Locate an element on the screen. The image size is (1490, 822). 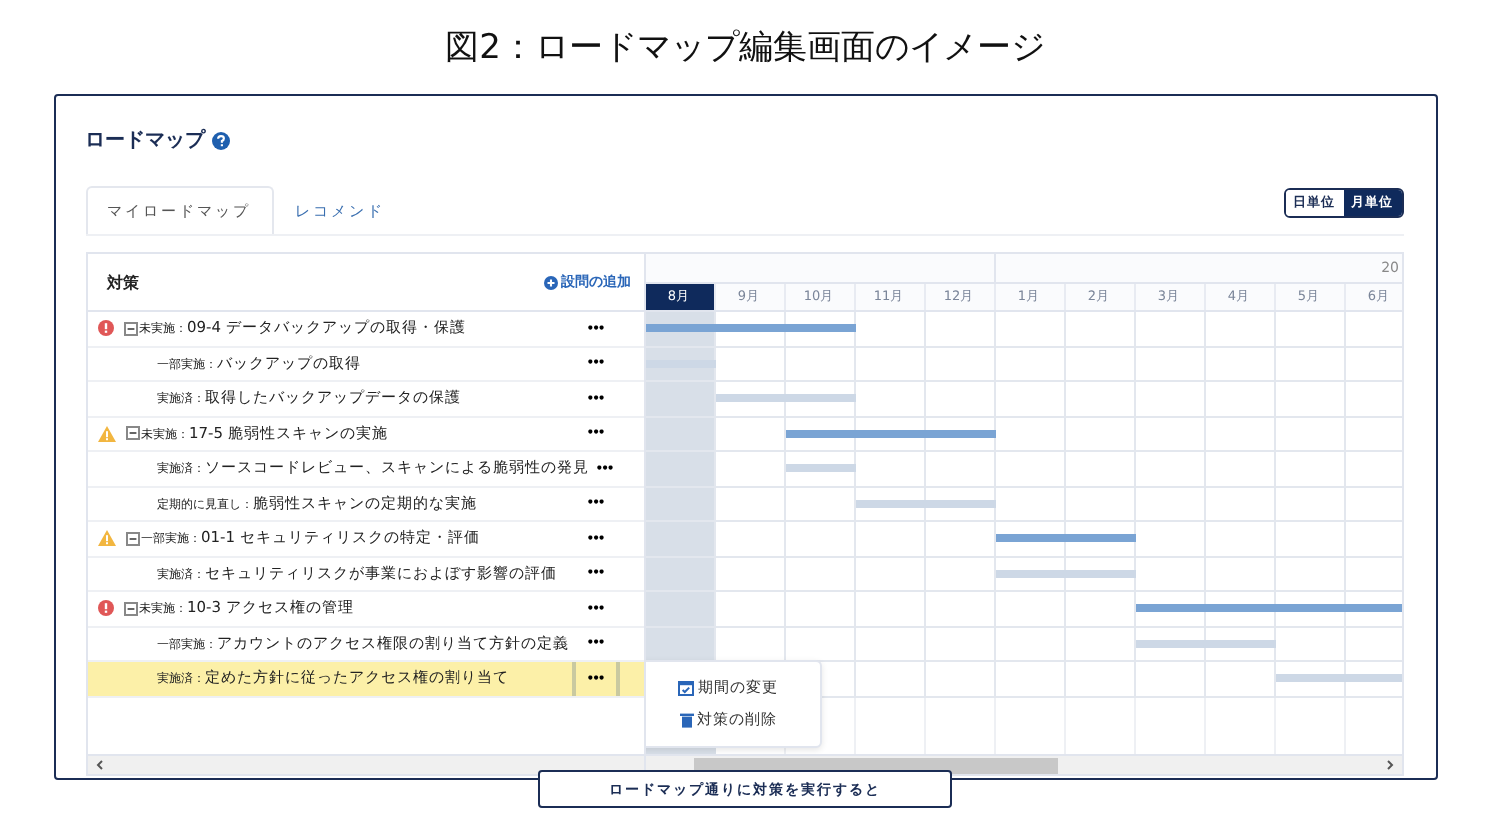
page-title: ロードマップ is located at coordinates (145, 140).